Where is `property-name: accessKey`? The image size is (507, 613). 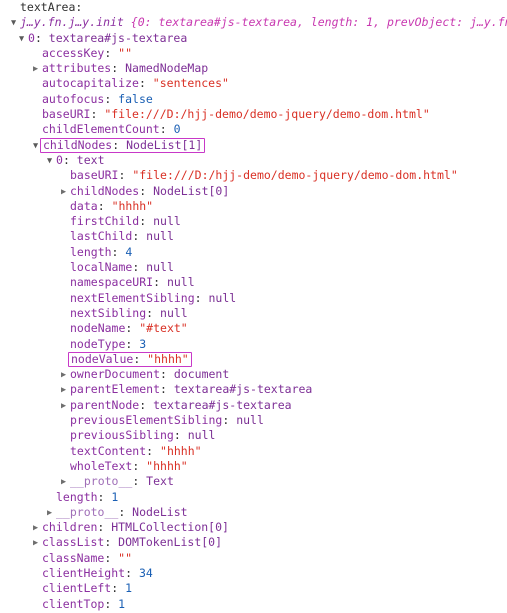 property-name: accessKey is located at coordinates (73, 52).